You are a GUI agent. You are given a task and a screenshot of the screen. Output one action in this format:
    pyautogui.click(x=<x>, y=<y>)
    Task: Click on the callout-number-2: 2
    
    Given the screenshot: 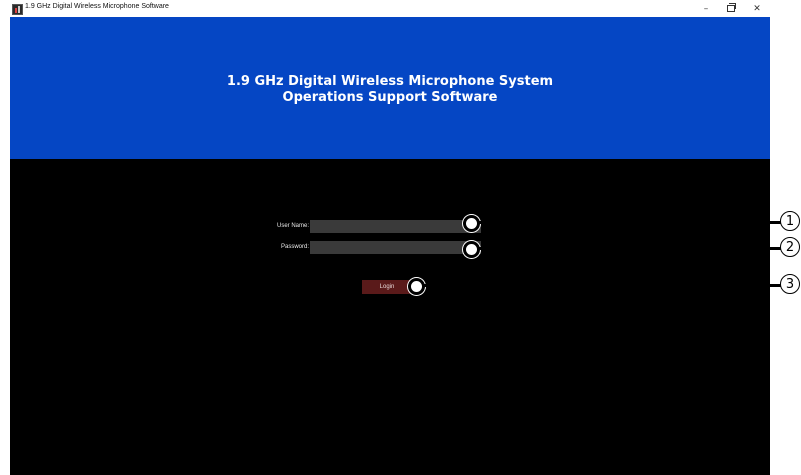 What is the action you would take?
    pyautogui.click(x=790, y=247)
    